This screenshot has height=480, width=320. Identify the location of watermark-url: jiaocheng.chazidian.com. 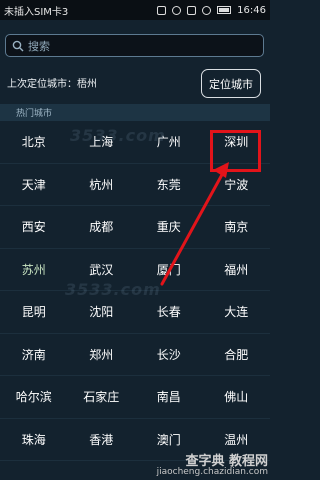
(212, 472).